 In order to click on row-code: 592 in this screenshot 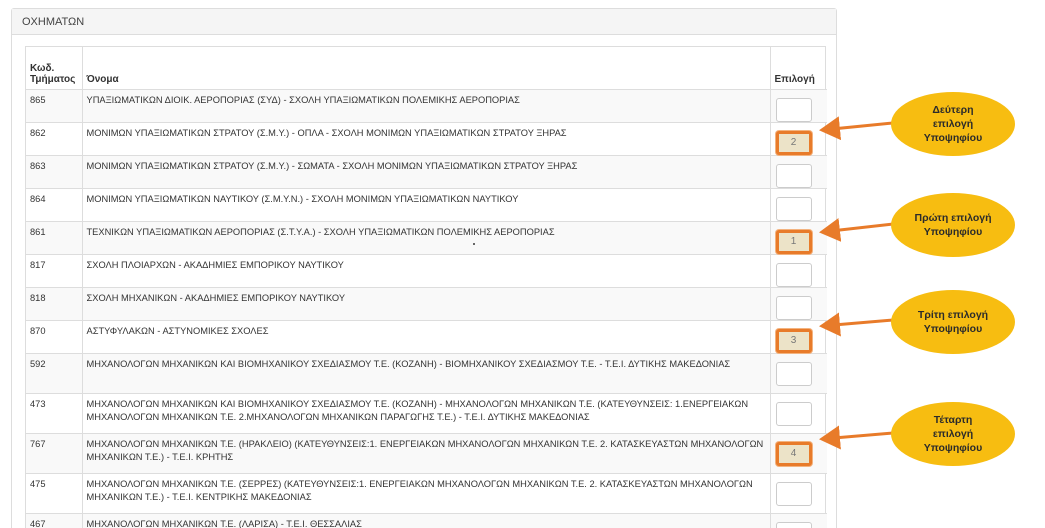, I will do `click(54, 373)`.